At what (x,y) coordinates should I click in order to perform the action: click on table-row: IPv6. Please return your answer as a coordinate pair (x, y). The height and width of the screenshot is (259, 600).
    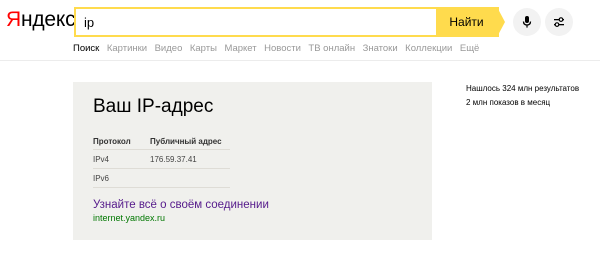
    Looking at the image, I should click on (161, 178).